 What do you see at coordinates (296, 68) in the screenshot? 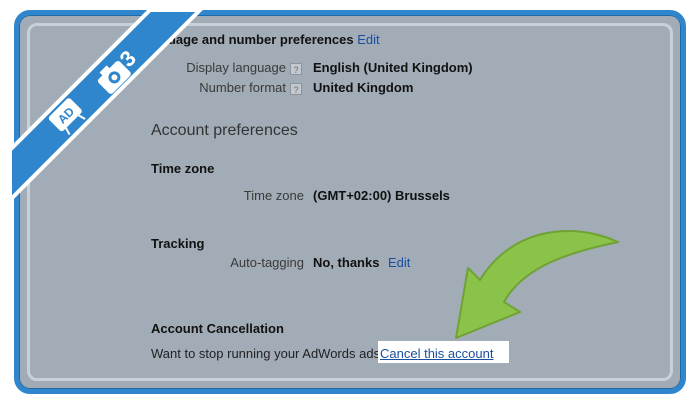
I see `display-language-help-icon: ?` at bounding box center [296, 68].